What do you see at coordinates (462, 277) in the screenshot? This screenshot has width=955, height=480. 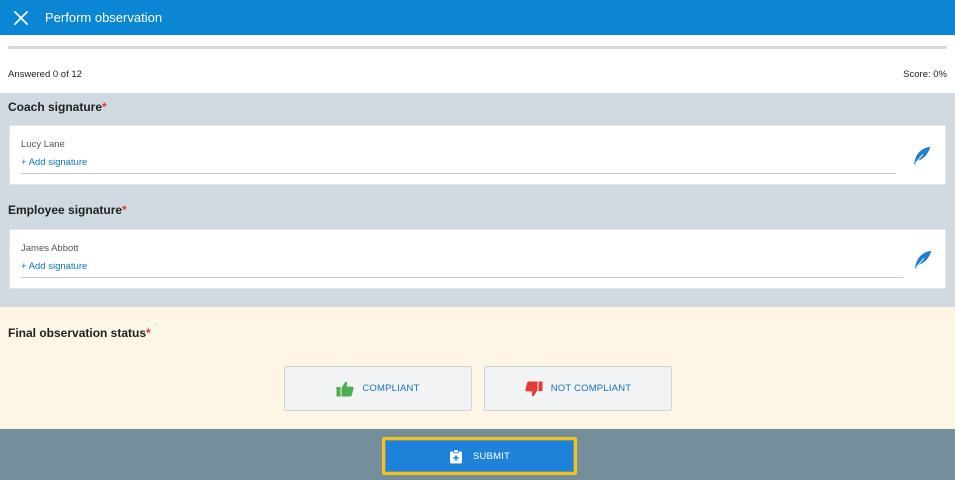 I see `employee-signature-line` at bounding box center [462, 277].